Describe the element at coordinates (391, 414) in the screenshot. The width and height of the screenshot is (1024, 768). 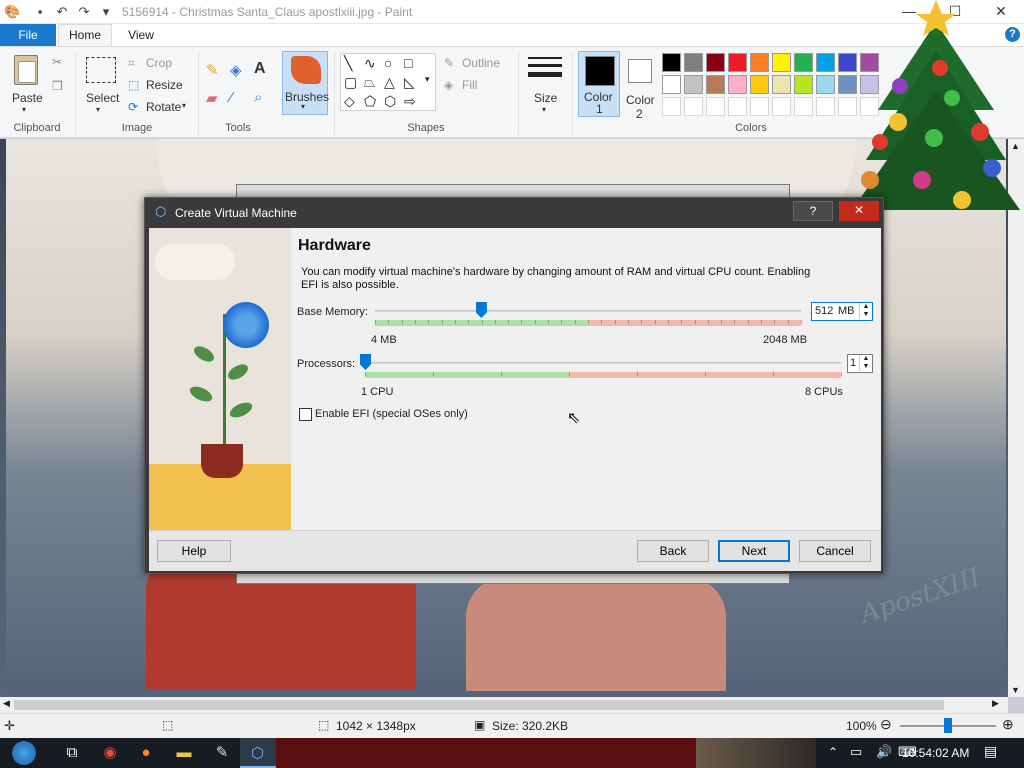
I see `enable-efi-label: Enable EFI (special OSes only)` at that location.